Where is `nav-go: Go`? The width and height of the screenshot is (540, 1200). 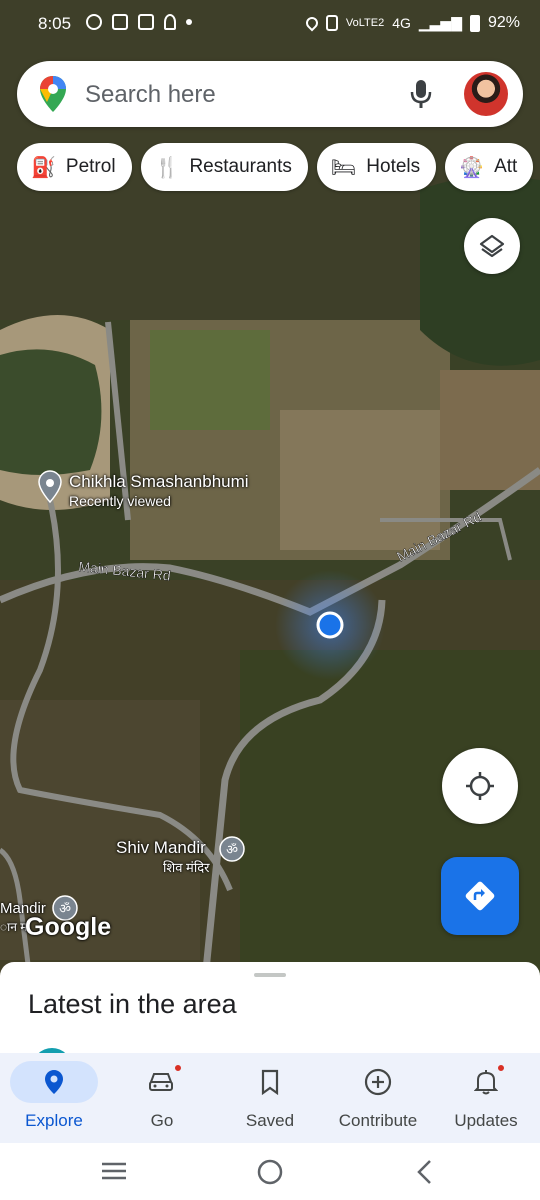 nav-go: Go is located at coordinates (162, 1098).